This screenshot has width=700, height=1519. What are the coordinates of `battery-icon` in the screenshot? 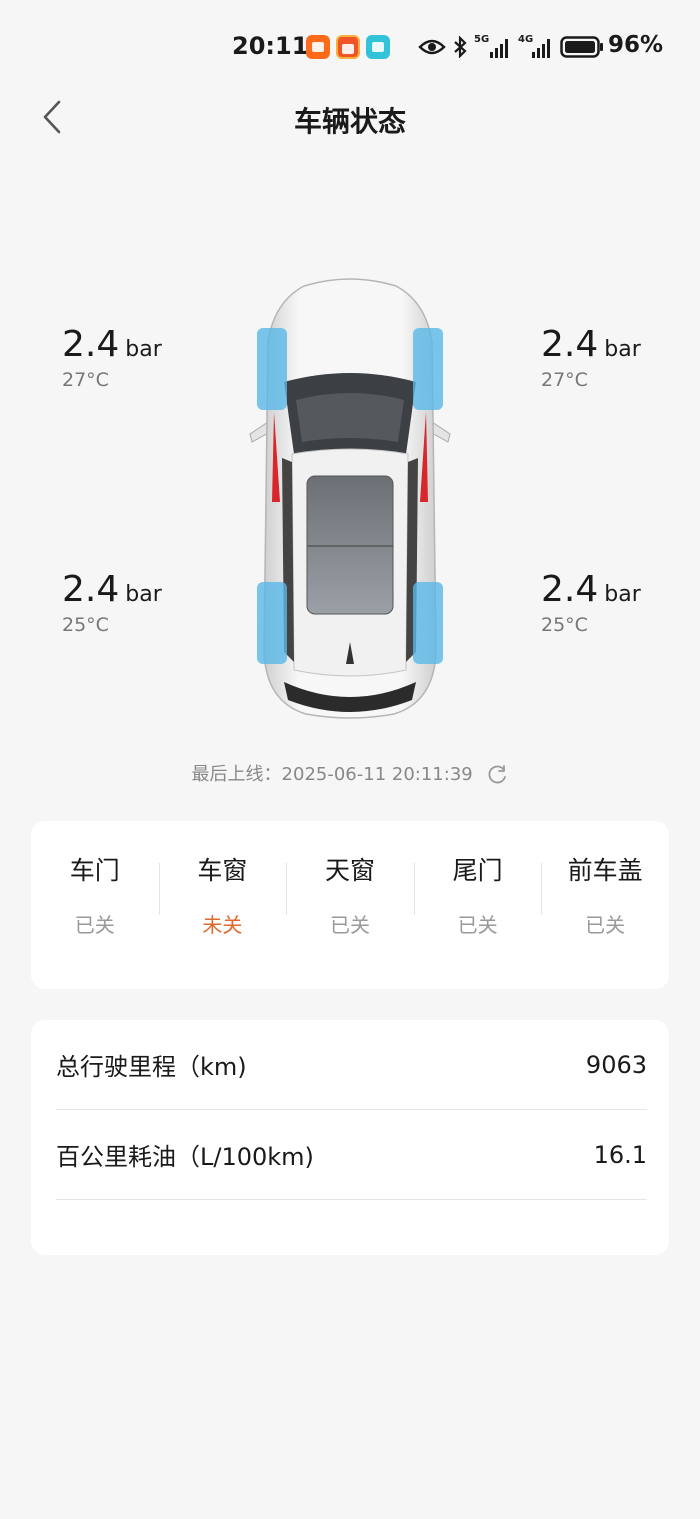 It's located at (581, 47).